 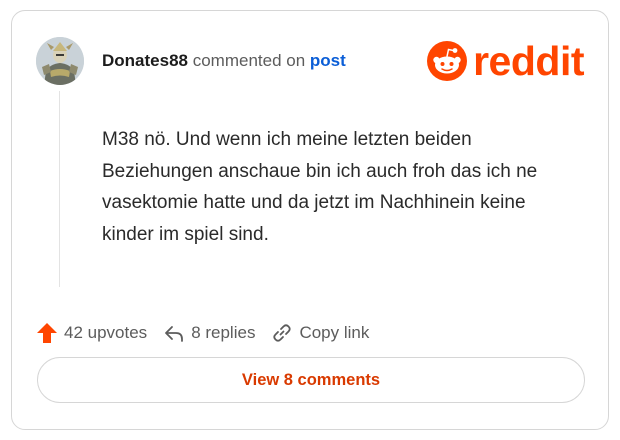 What do you see at coordinates (282, 333) in the screenshot?
I see `link-icon` at bounding box center [282, 333].